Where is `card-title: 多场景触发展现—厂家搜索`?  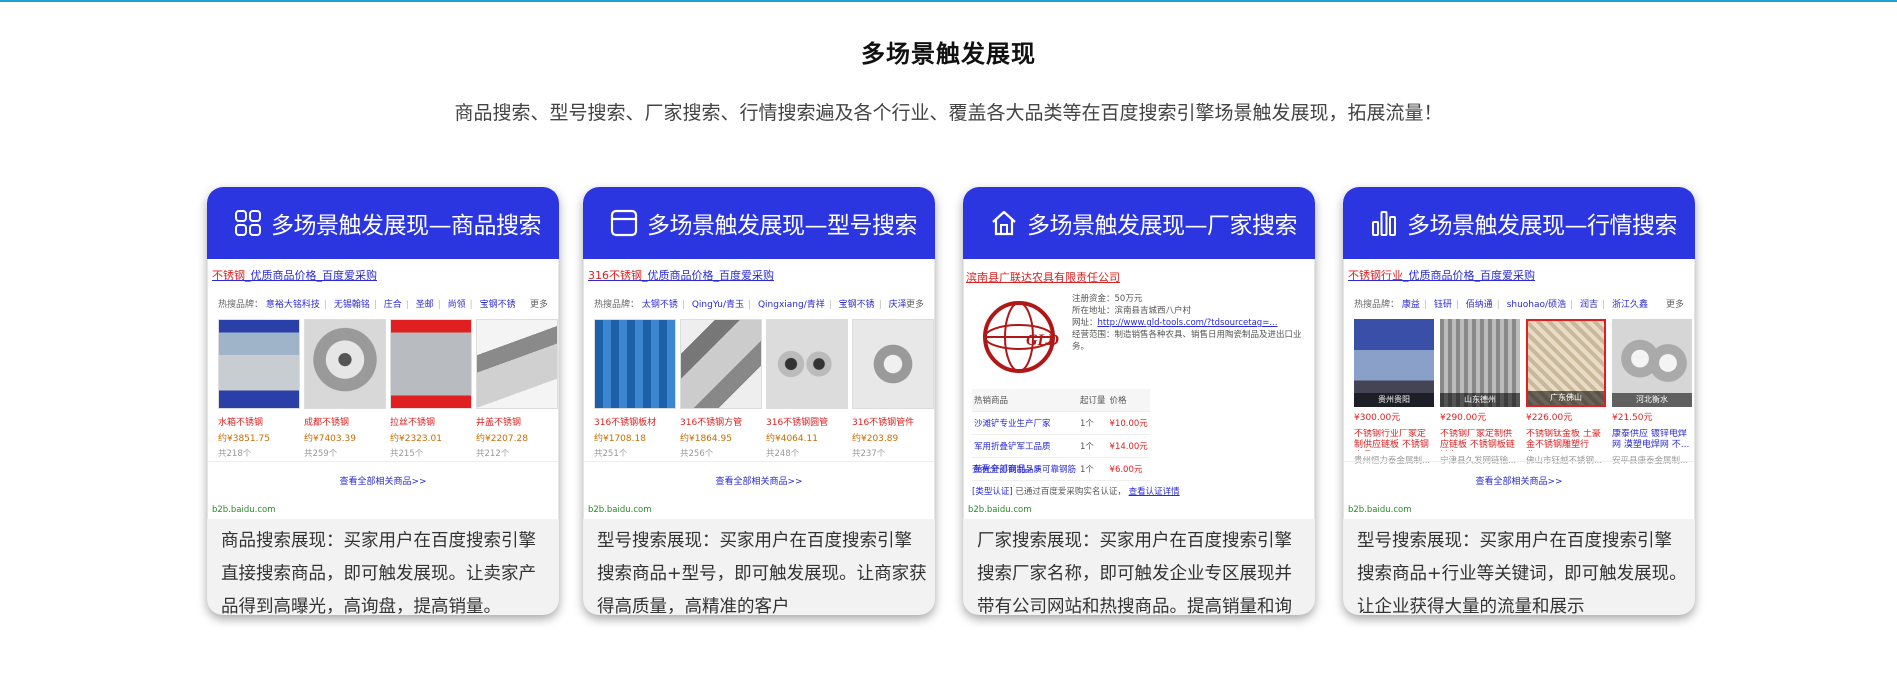 card-title: 多场景触发展现—厂家搜索 is located at coordinates (1162, 226).